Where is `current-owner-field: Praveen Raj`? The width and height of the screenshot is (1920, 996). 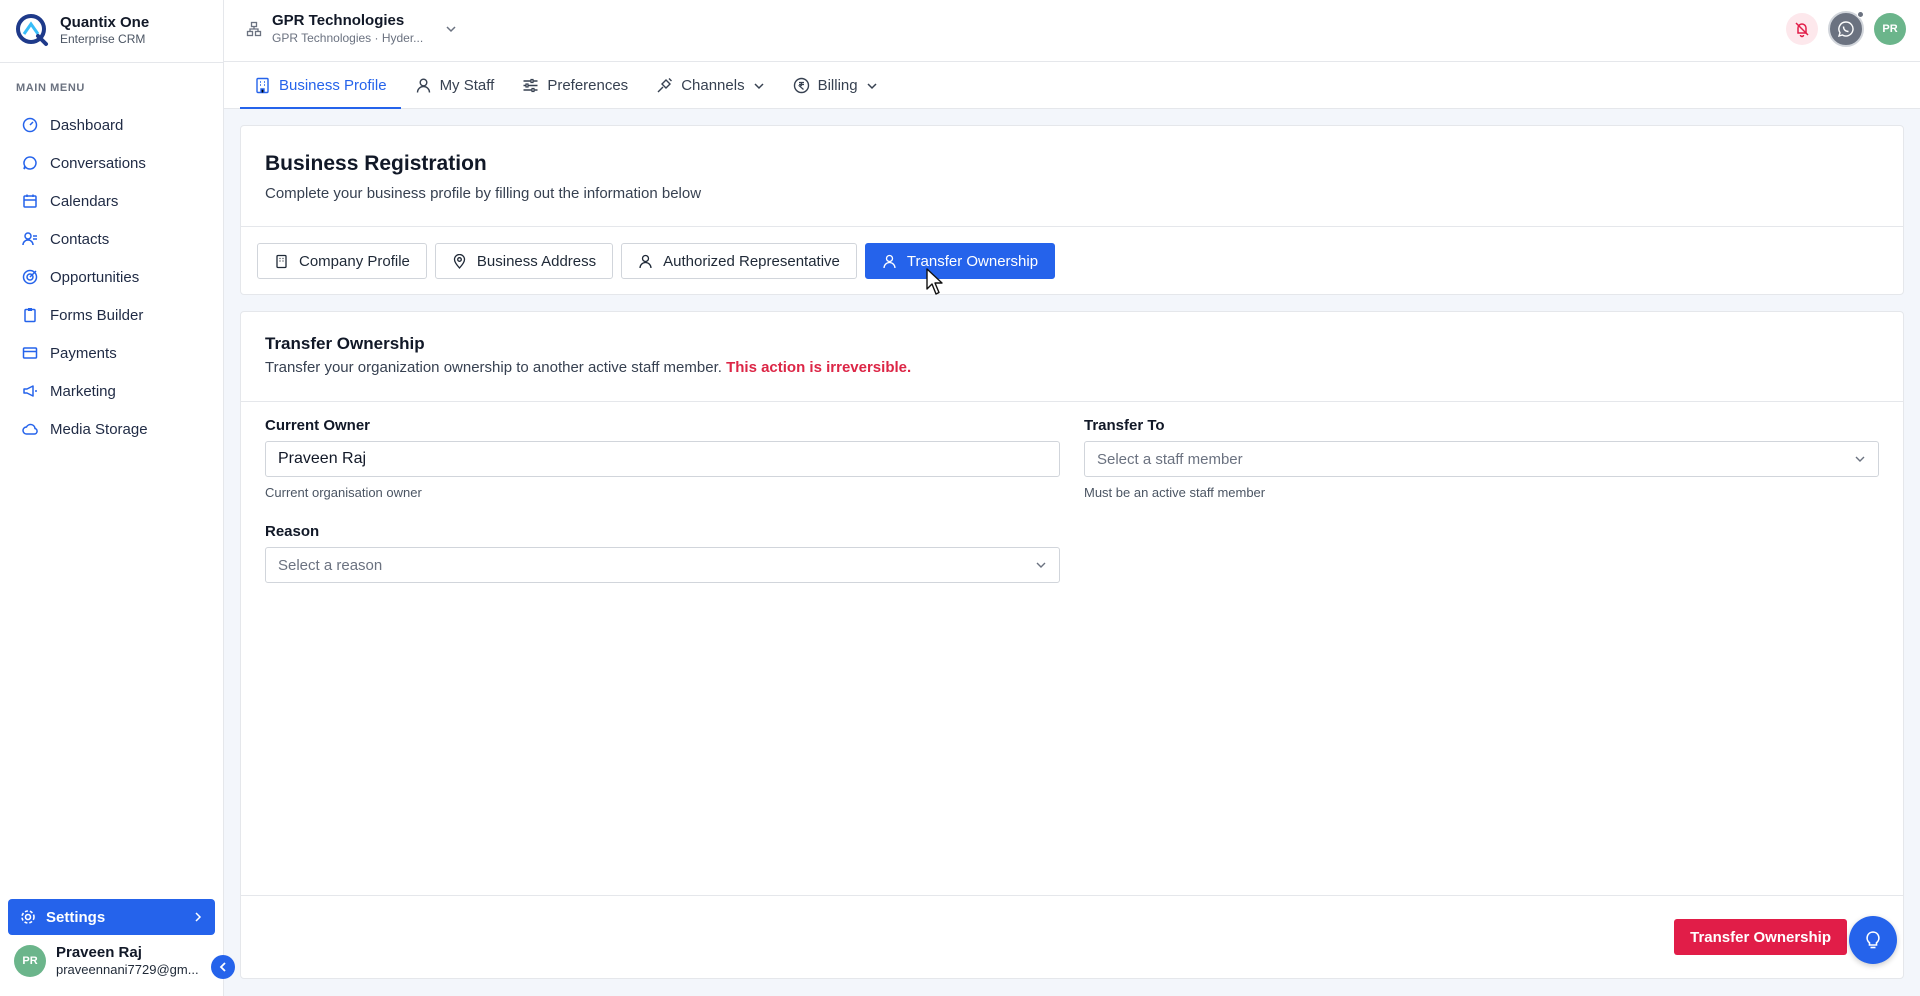 current-owner-field: Praveen Raj is located at coordinates (662, 459).